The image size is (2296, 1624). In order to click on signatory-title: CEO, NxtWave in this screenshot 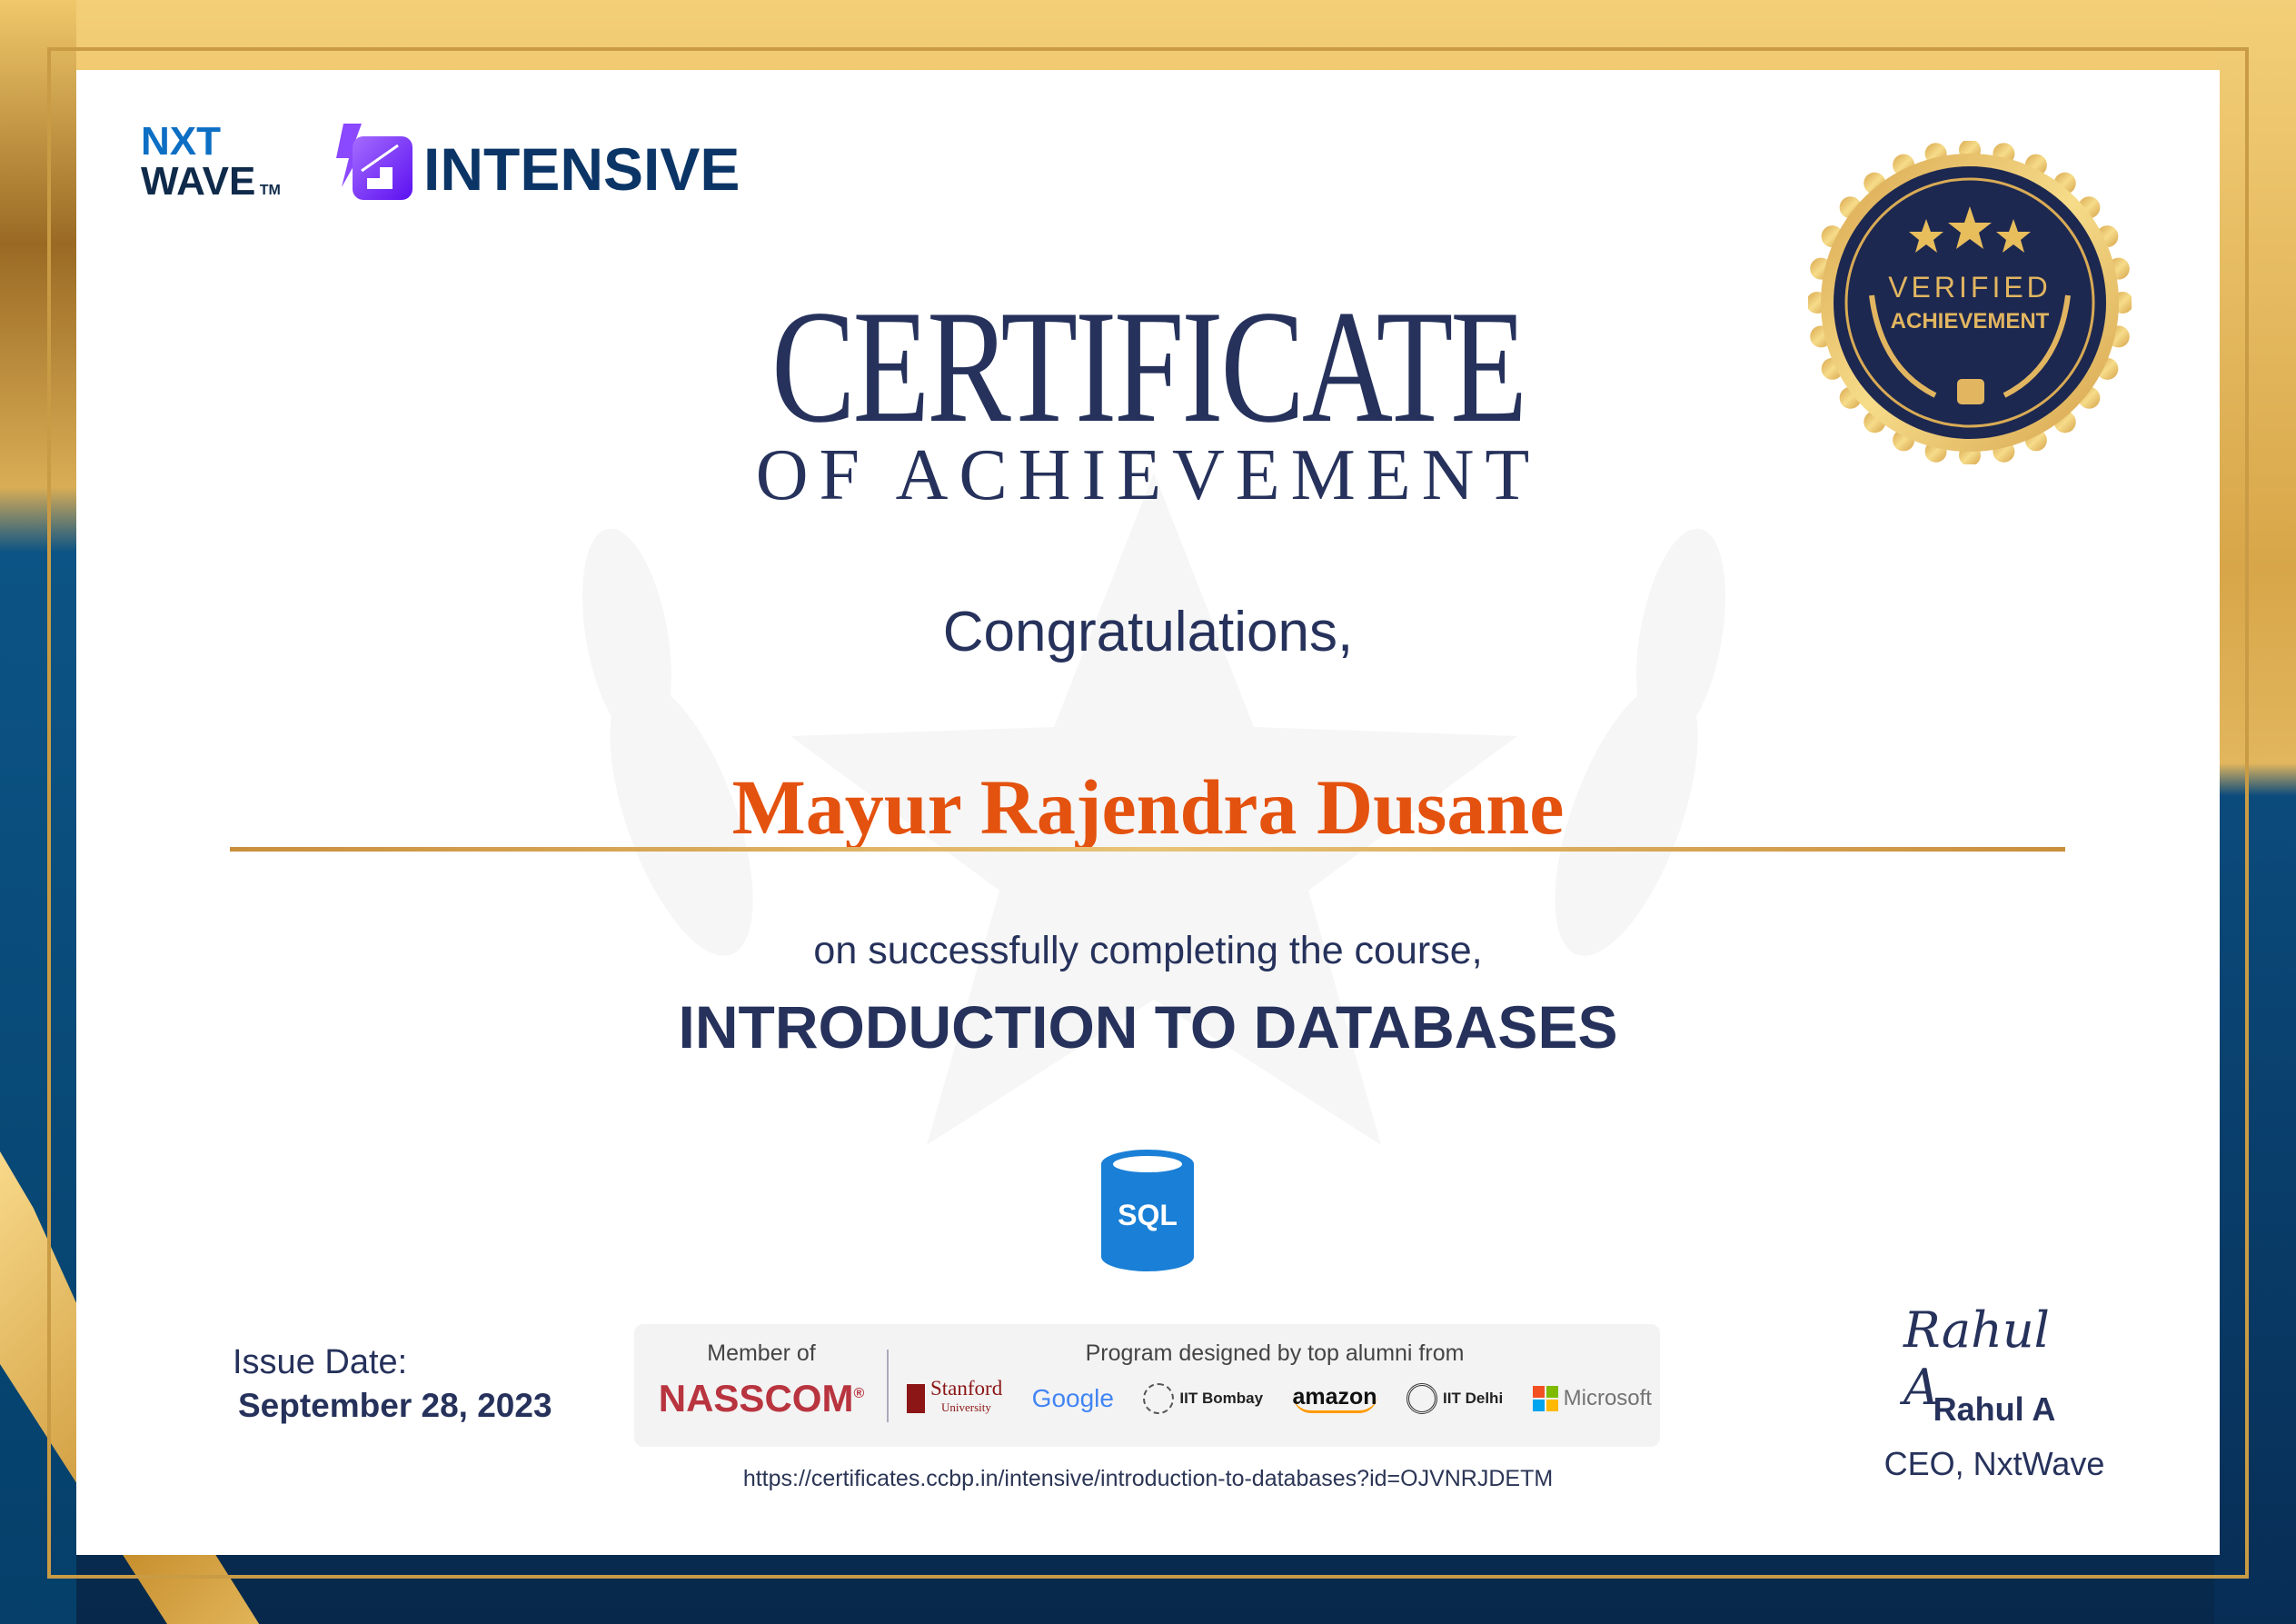, I will do `click(1994, 1463)`.